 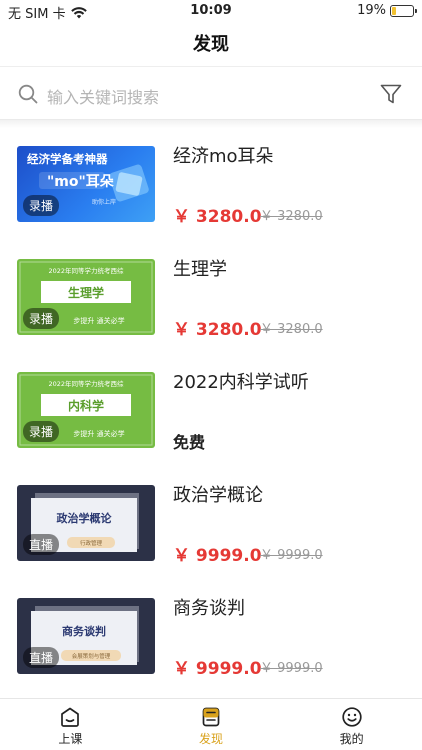 I want to click on tab-profile: 我的, so click(x=351, y=724).